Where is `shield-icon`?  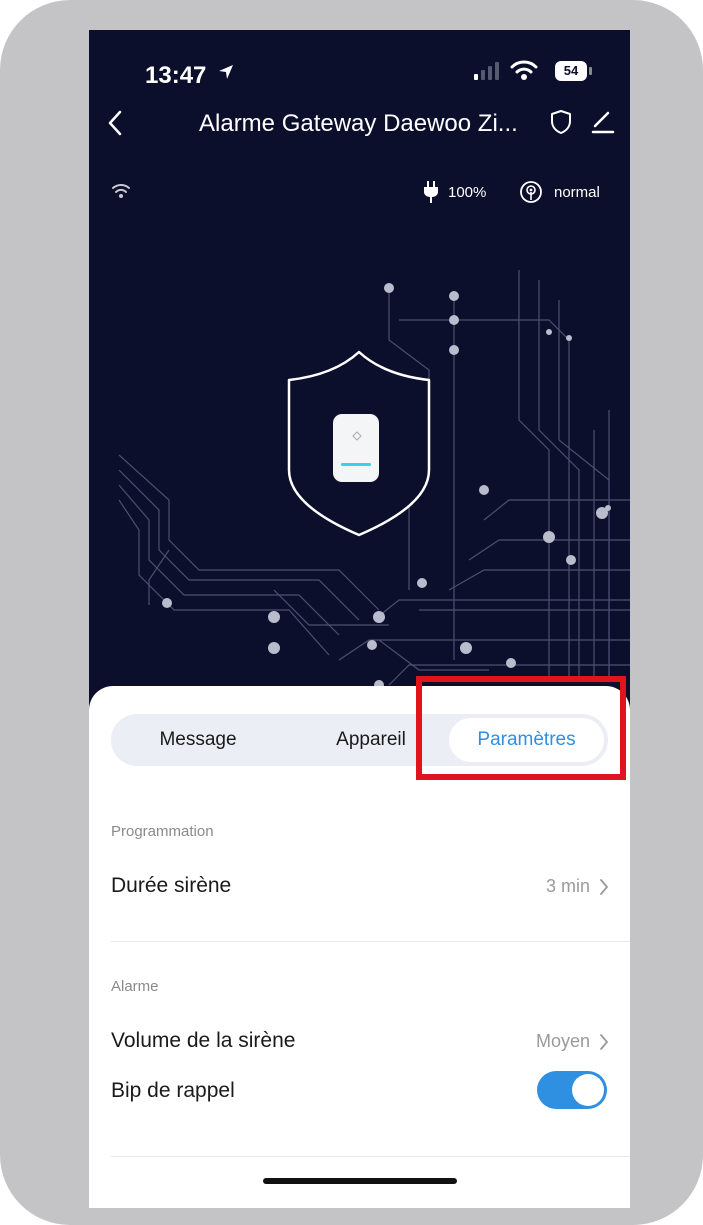 shield-icon is located at coordinates (561, 122).